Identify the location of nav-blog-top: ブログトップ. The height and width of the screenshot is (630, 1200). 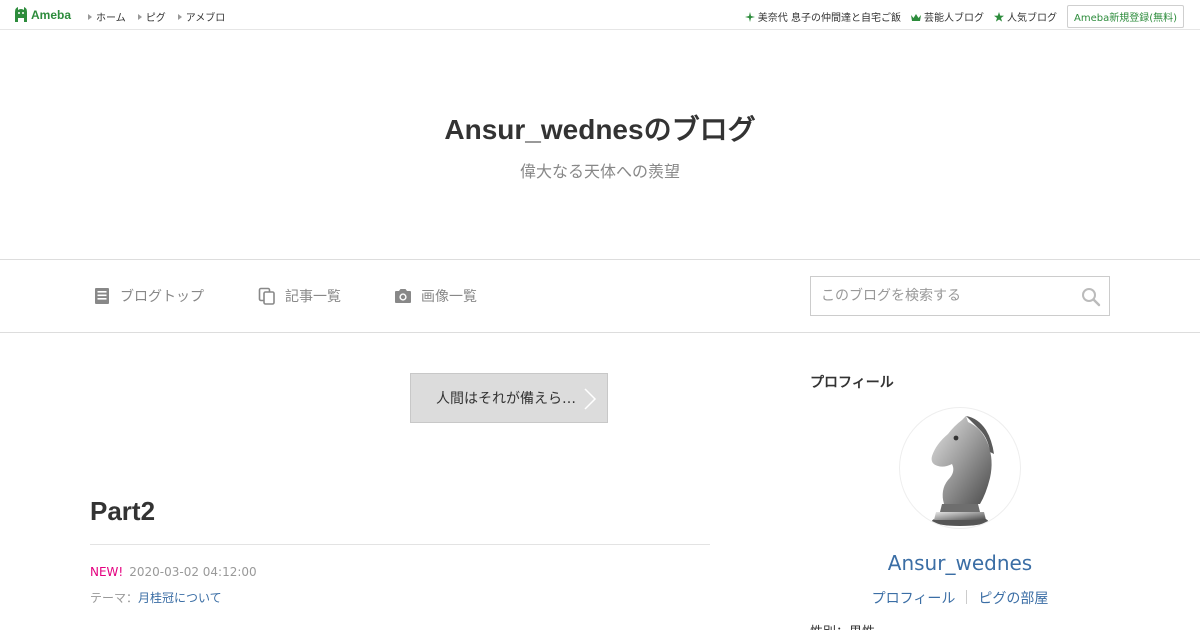
(148, 296).